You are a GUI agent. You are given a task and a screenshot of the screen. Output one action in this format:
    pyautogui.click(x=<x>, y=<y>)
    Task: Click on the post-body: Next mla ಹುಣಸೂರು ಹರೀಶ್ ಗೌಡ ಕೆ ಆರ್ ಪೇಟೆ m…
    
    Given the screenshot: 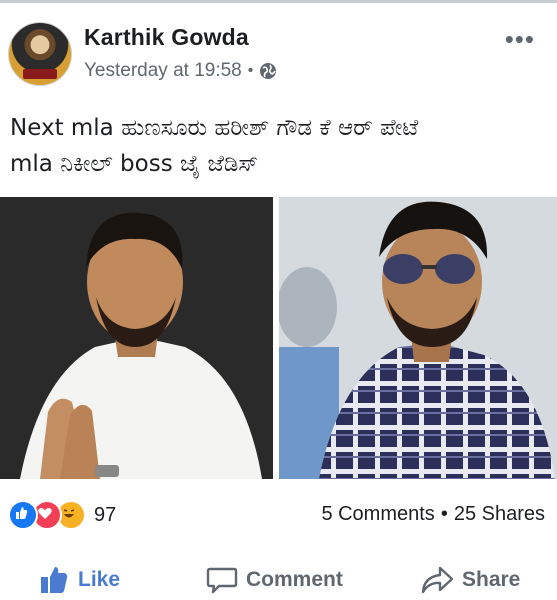 What is the action you would take?
    pyautogui.click(x=280, y=146)
    